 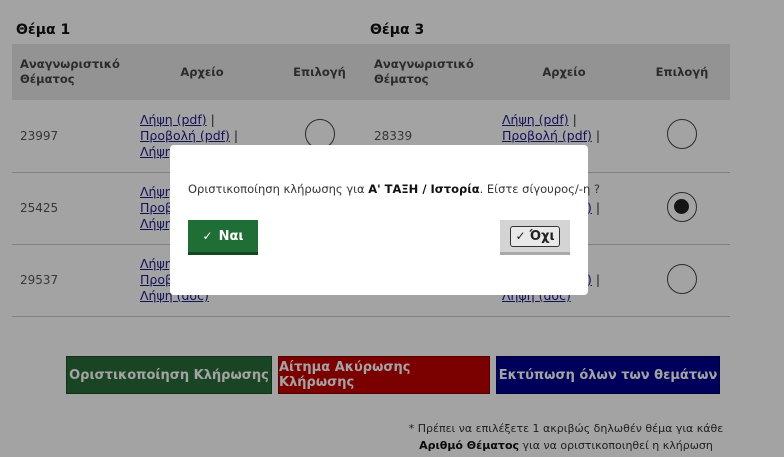 I want to click on no-button-focus: ✓ Όχι, so click(x=535, y=236).